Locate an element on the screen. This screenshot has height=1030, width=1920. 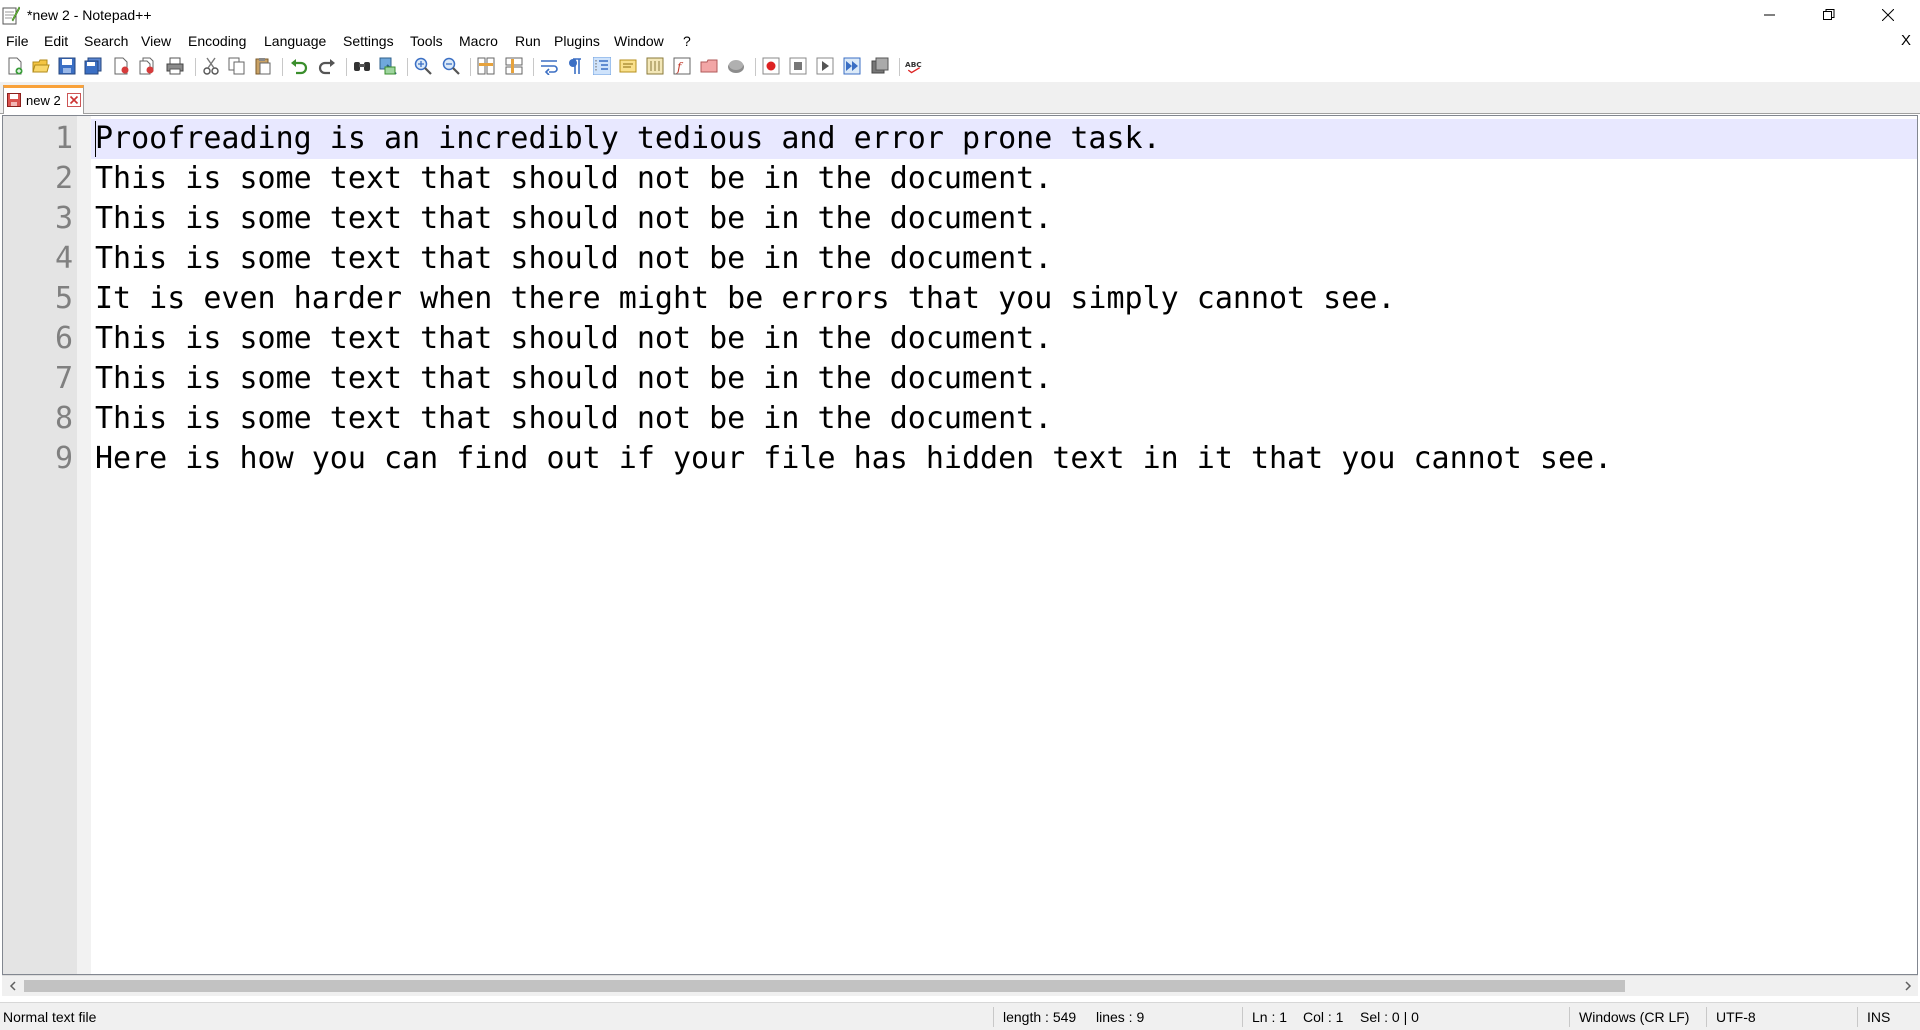
menu-encoding: Encoding is located at coordinates (217, 41).